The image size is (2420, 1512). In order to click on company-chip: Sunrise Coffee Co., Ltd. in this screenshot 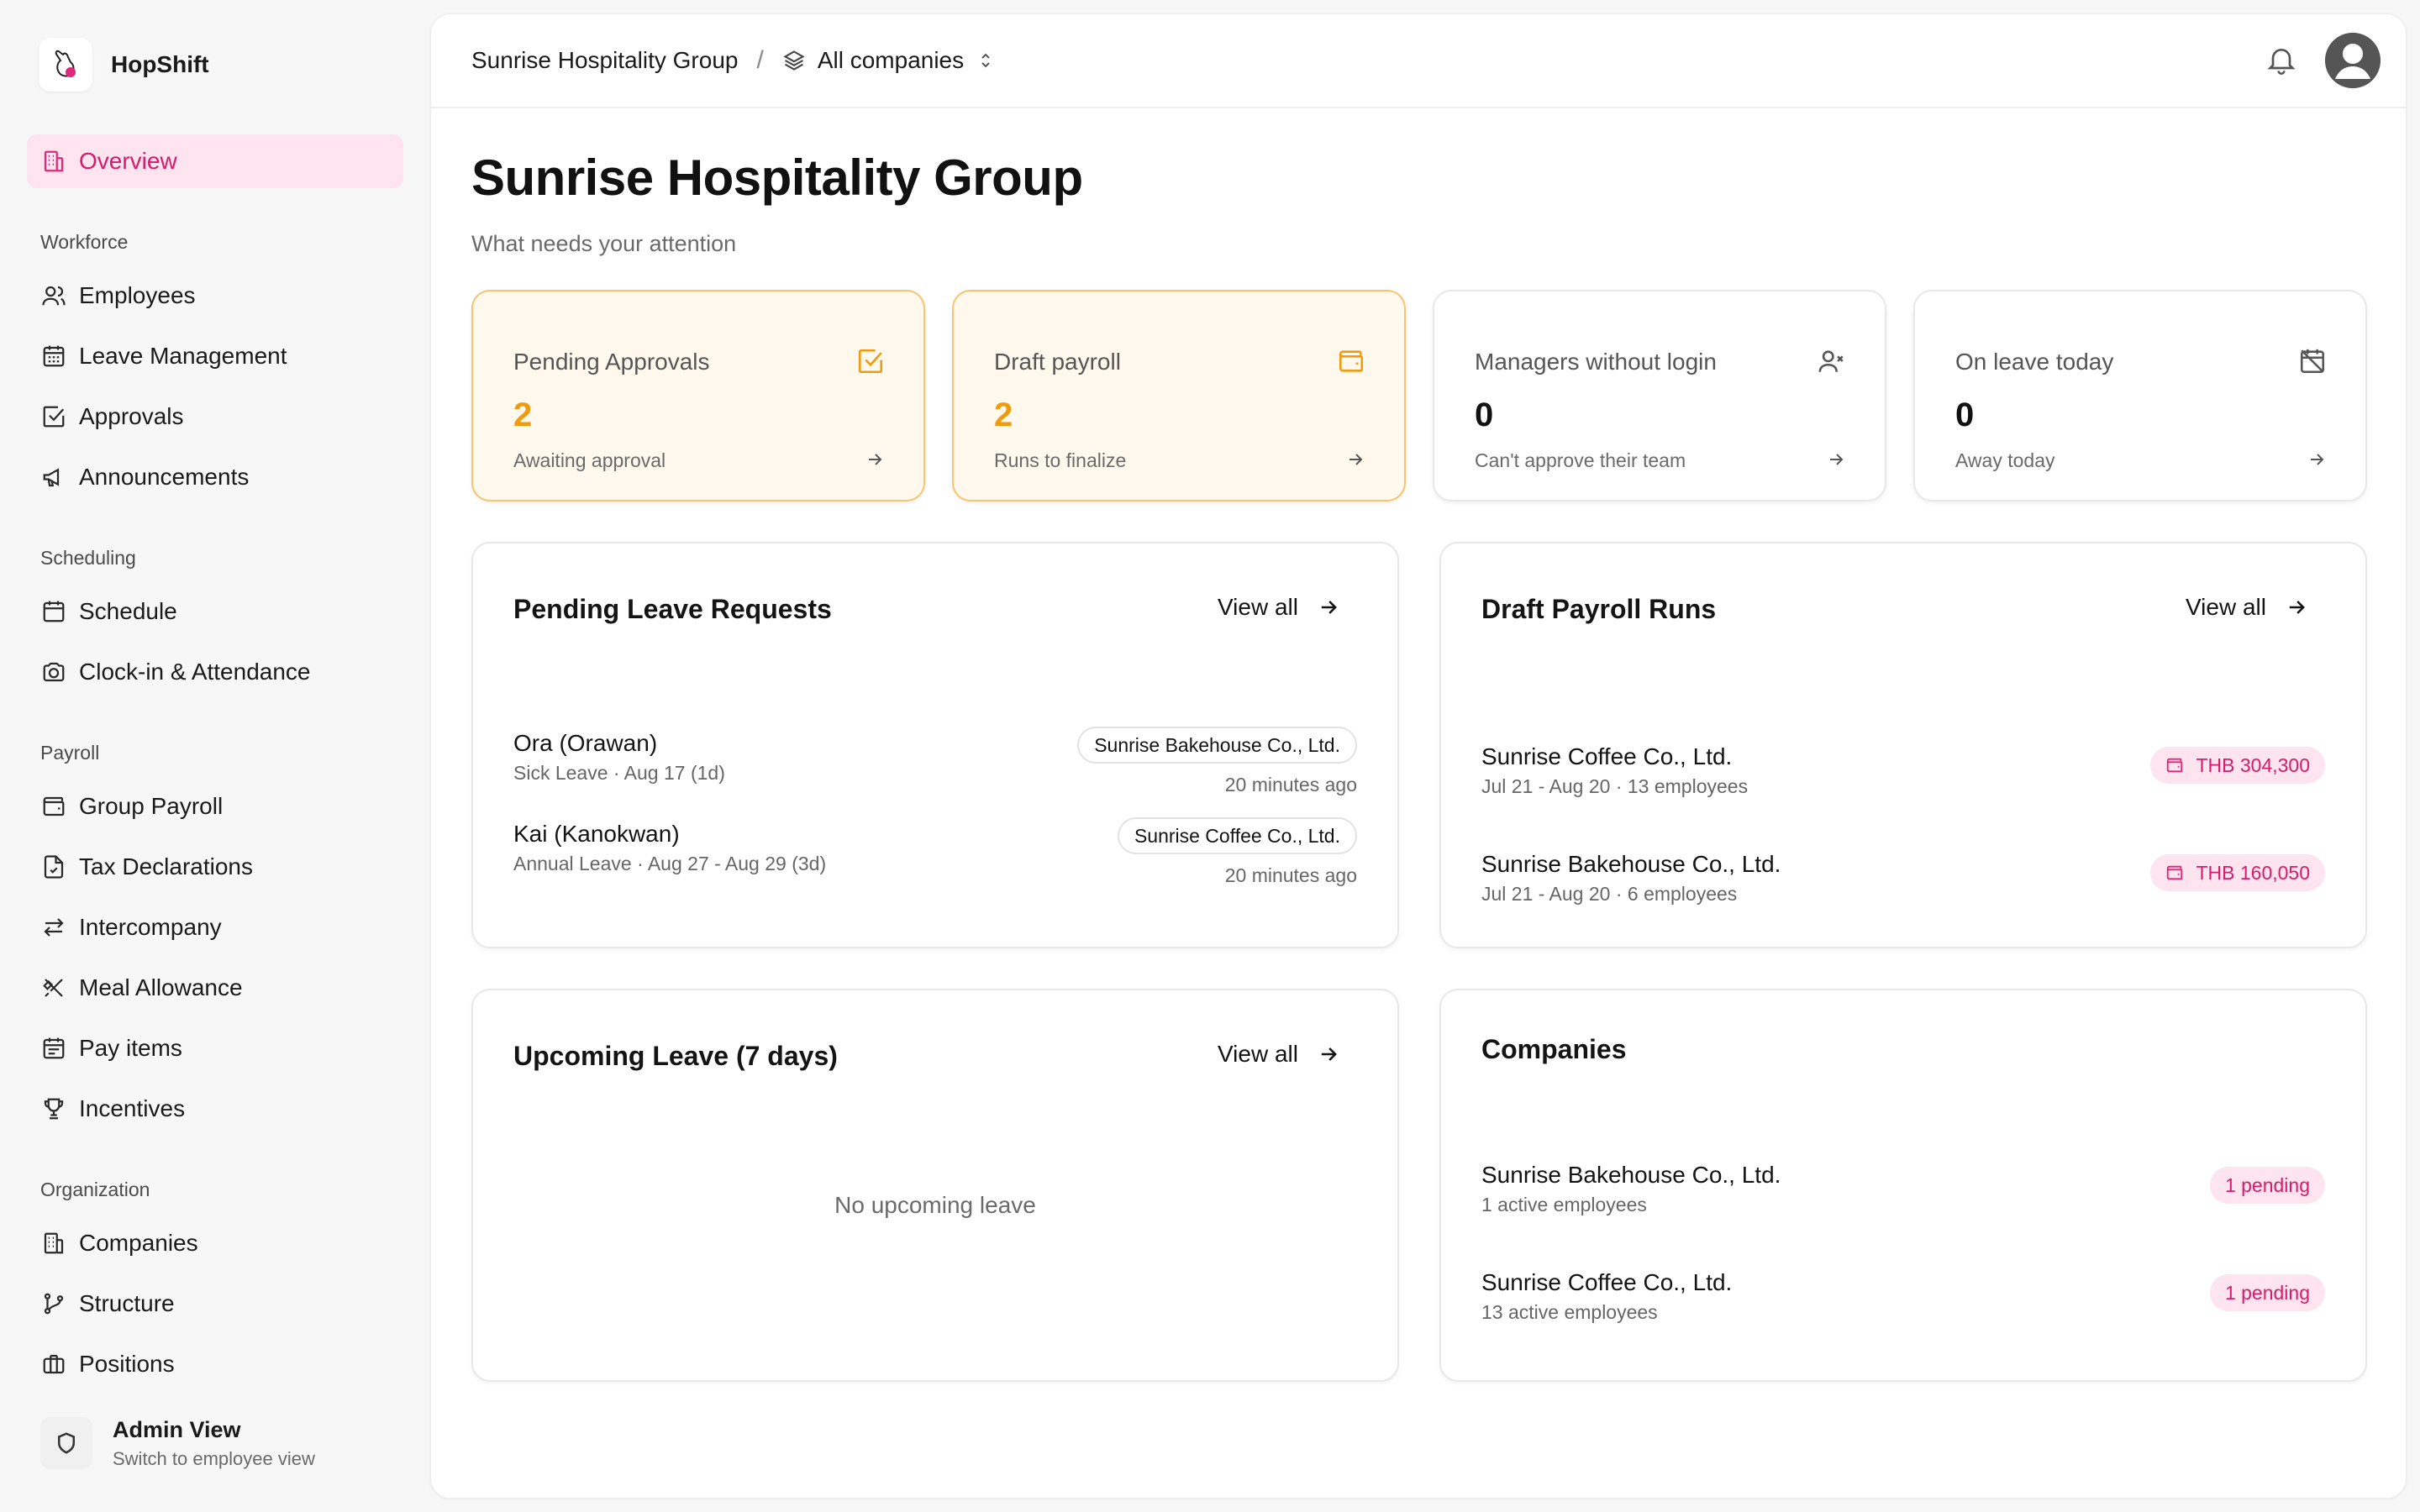, I will do `click(1237, 835)`.